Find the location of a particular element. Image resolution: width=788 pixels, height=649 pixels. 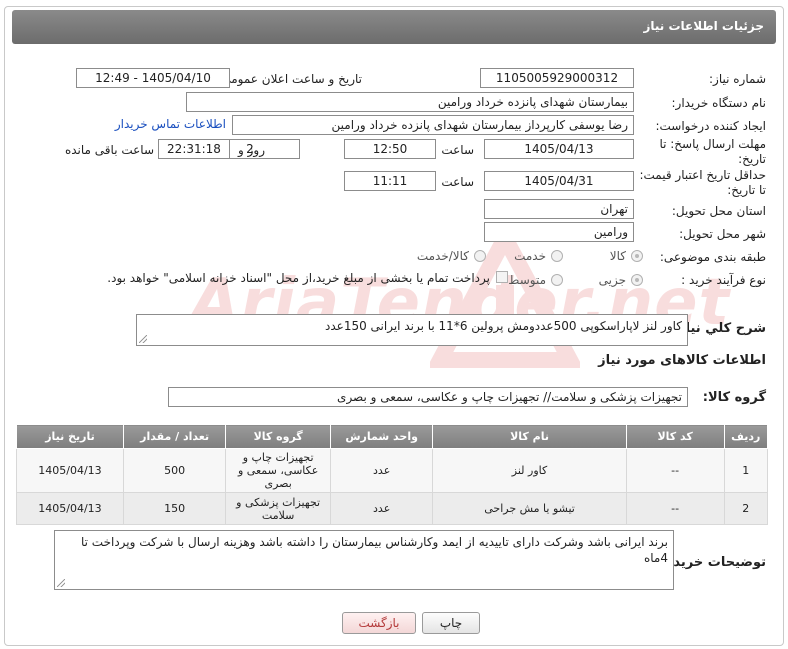

deadline-time-field: 12:50 is located at coordinates (390, 149).